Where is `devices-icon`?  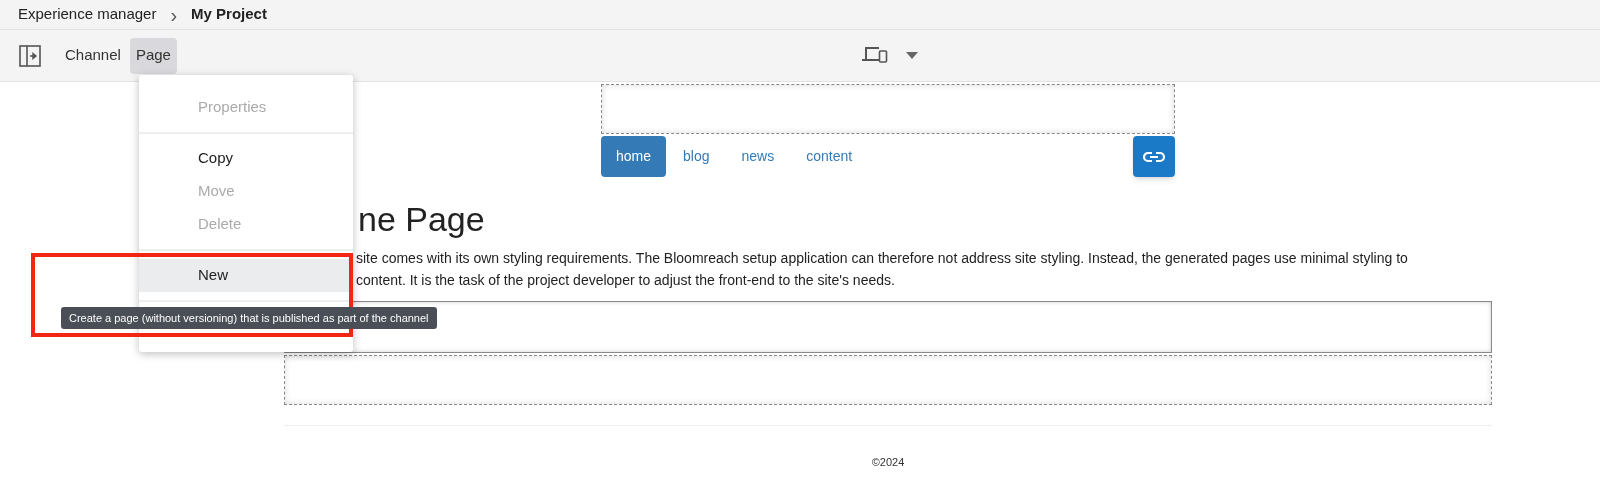
devices-icon is located at coordinates (875, 55).